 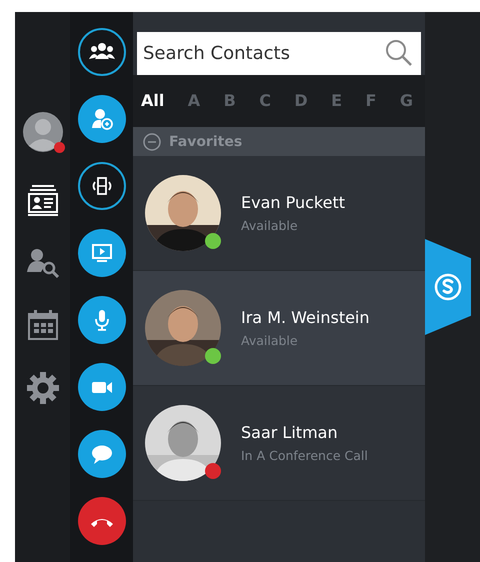 What do you see at coordinates (152, 100) in the screenshot?
I see `letter-tab: All` at bounding box center [152, 100].